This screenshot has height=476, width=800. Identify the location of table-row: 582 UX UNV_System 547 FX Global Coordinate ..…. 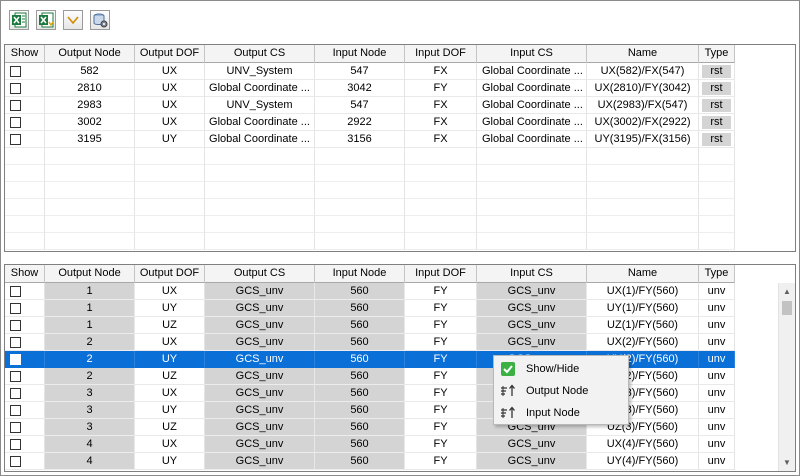
(370, 71).